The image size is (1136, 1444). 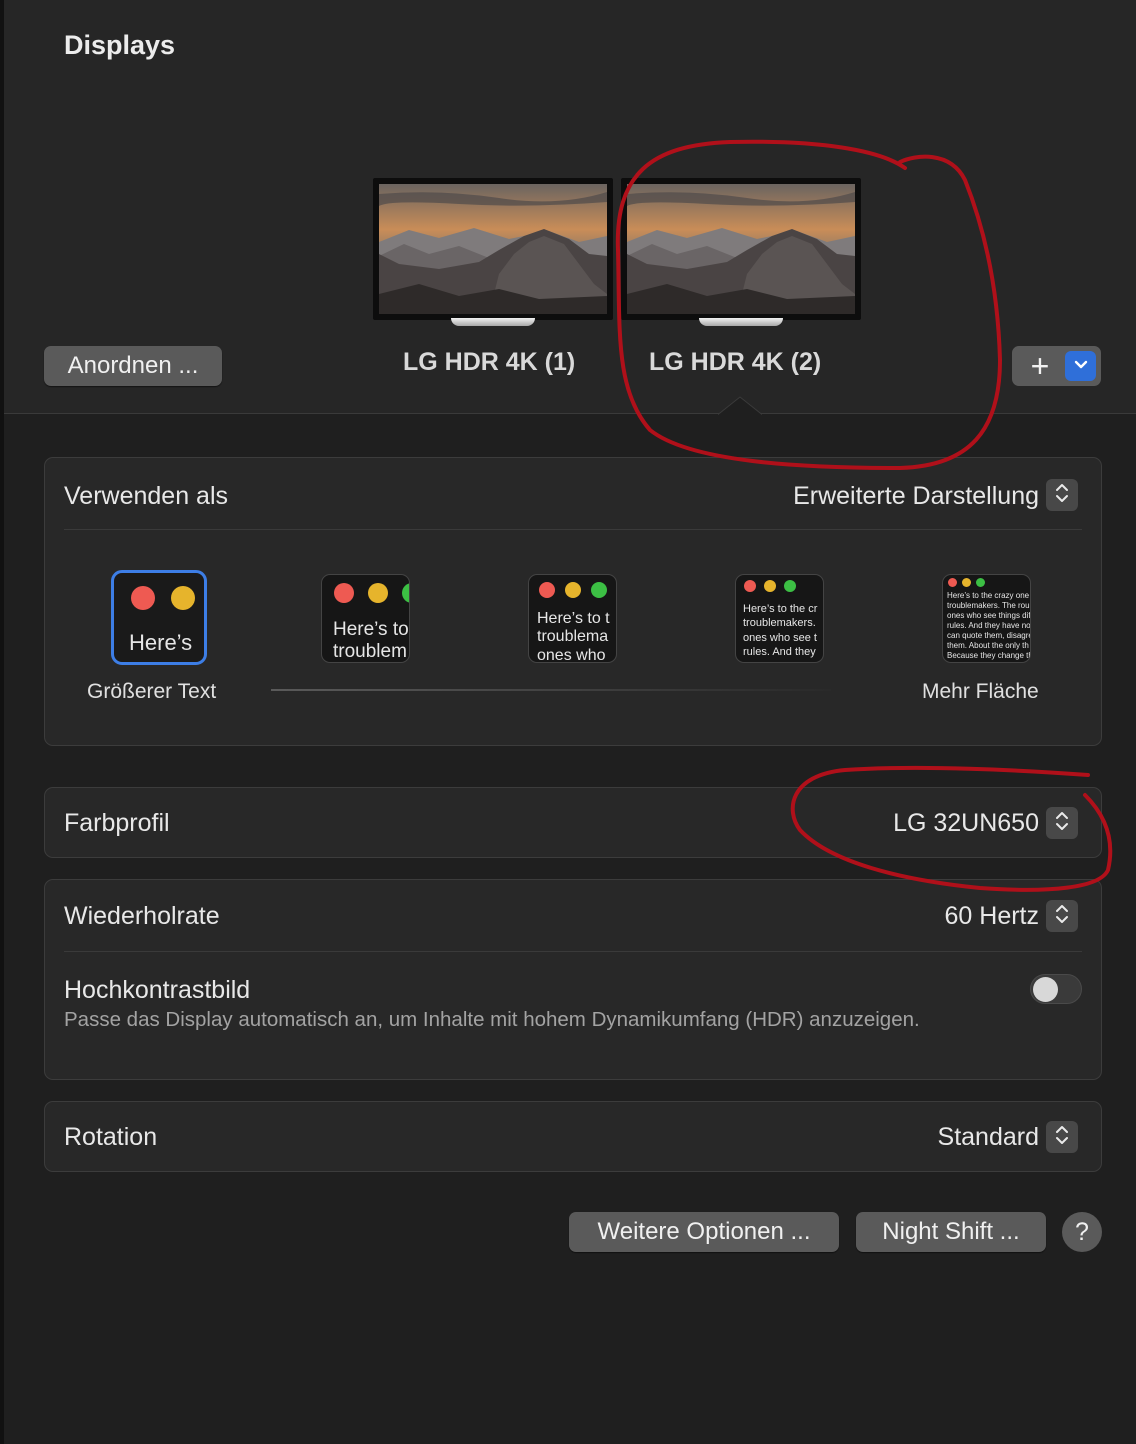 I want to click on resolution-option-2: Here’s to troublem, so click(x=365, y=618).